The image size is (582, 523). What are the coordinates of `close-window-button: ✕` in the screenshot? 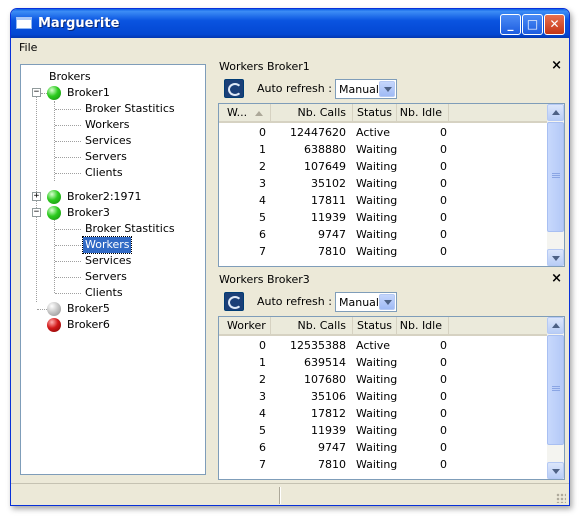 It's located at (554, 24).